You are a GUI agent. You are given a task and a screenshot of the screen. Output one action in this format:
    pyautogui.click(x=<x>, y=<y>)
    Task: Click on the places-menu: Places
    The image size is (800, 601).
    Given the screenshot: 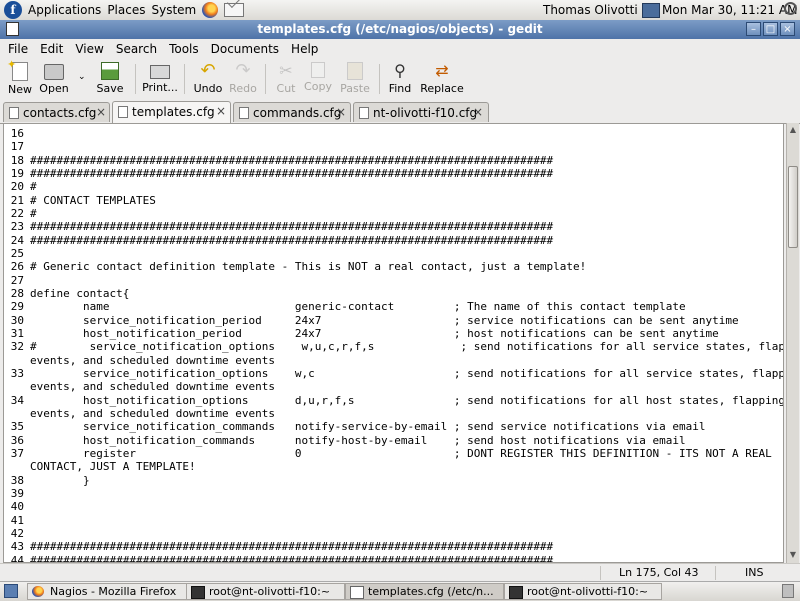 What is the action you would take?
    pyautogui.click(x=126, y=10)
    